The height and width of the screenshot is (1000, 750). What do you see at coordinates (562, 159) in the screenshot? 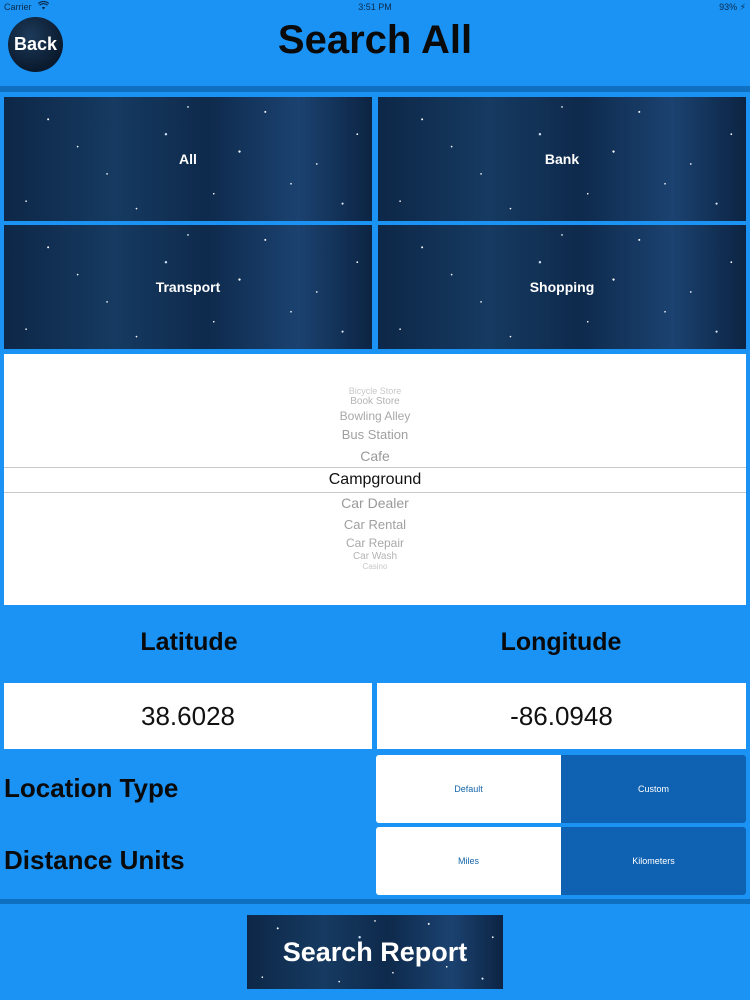
I see `category-tile-bank: Bank` at bounding box center [562, 159].